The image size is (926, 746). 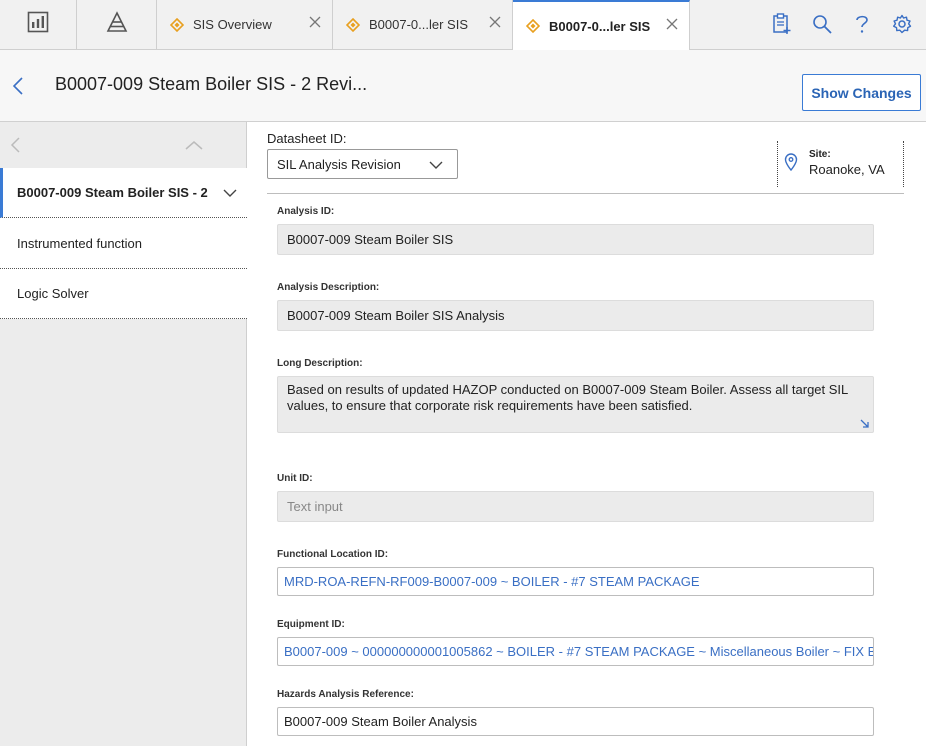 I want to click on site-label: Site:, so click(x=820, y=154).